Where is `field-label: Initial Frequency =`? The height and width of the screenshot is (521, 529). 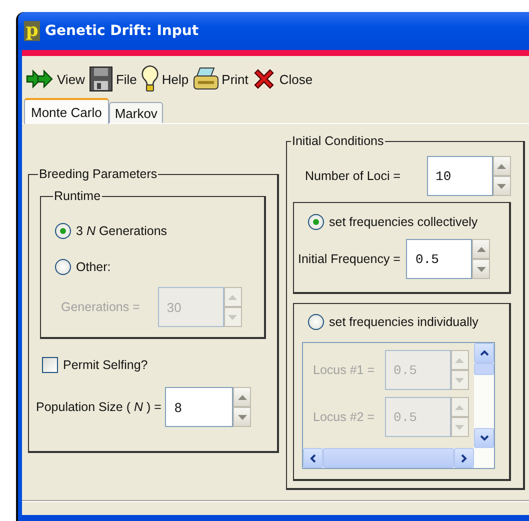
field-label: Initial Frequency = is located at coordinates (349, 259).